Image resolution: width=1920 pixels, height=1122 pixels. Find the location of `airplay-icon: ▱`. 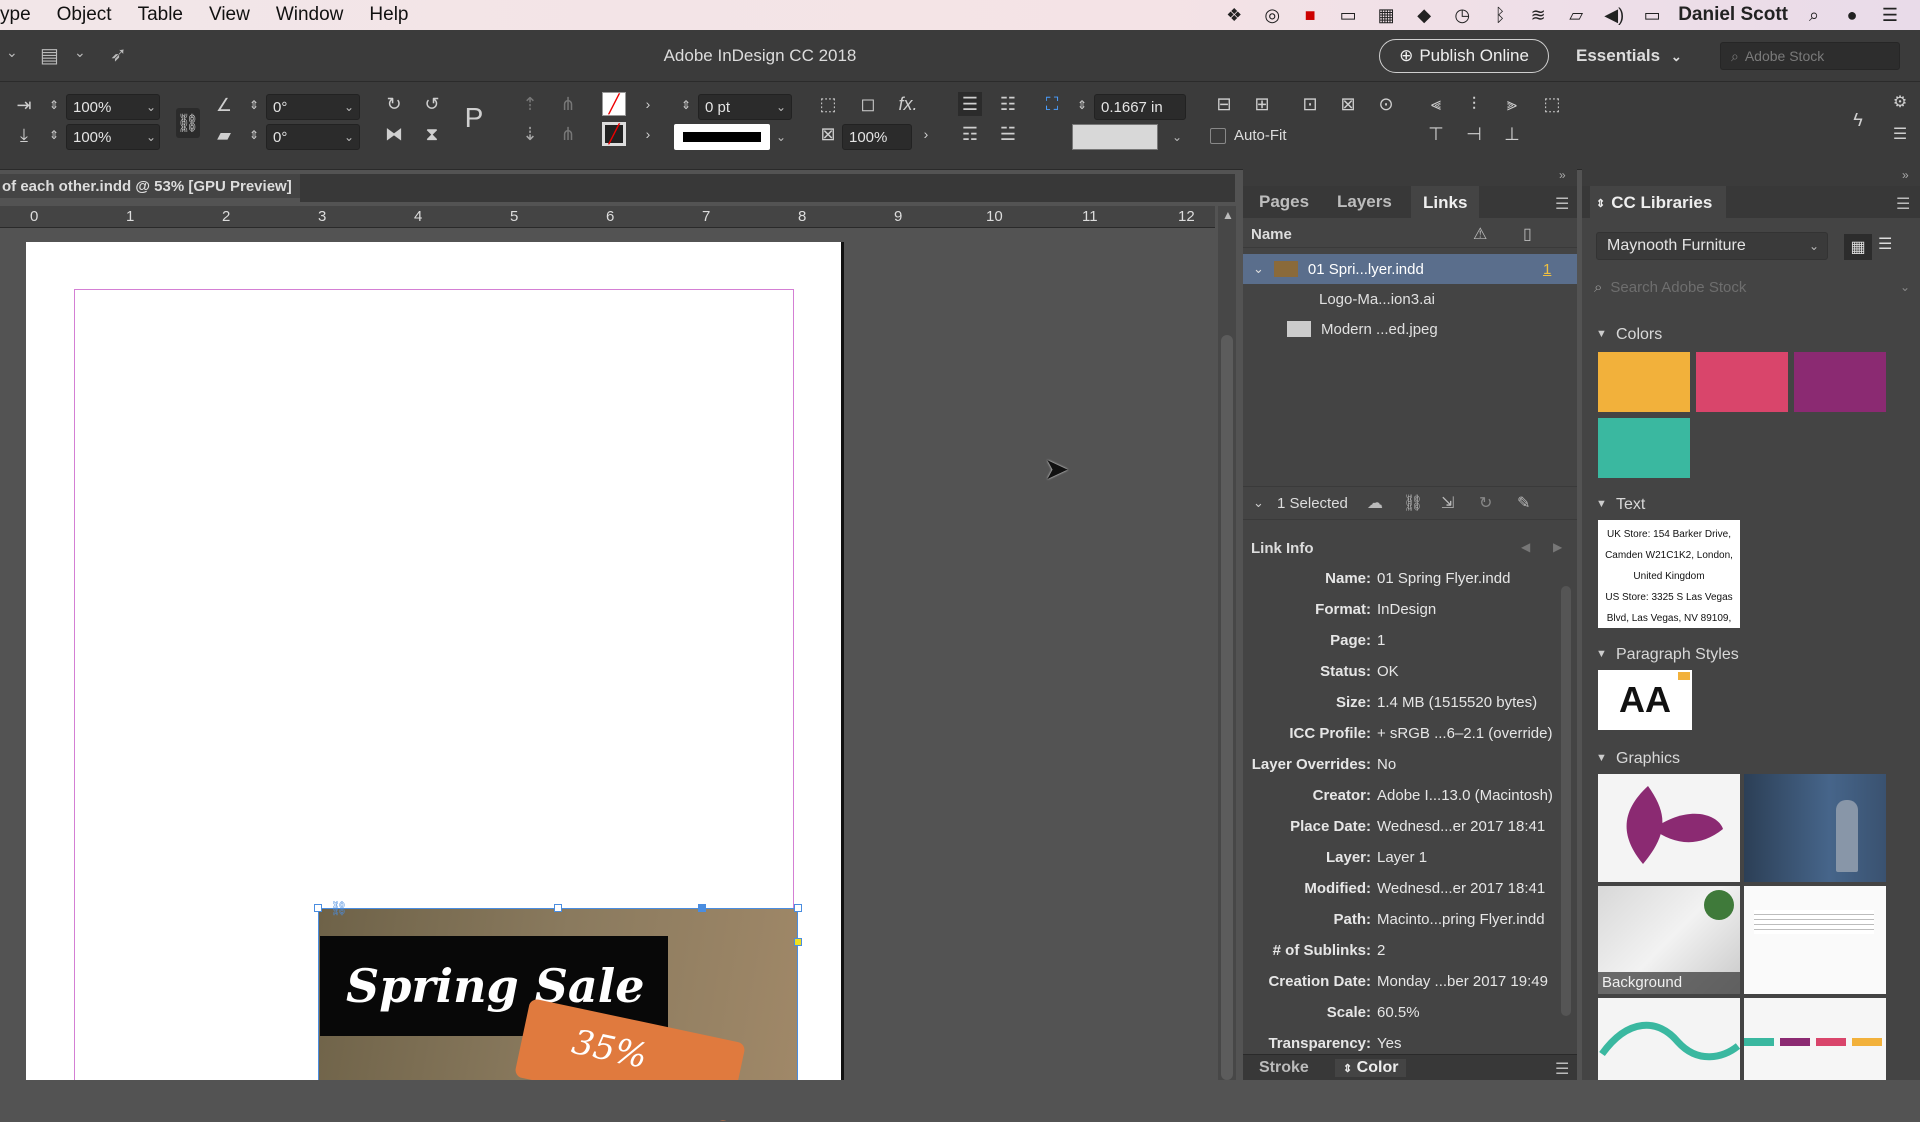

airplay-icon: ▱ is located at coordinates (1576, 15).